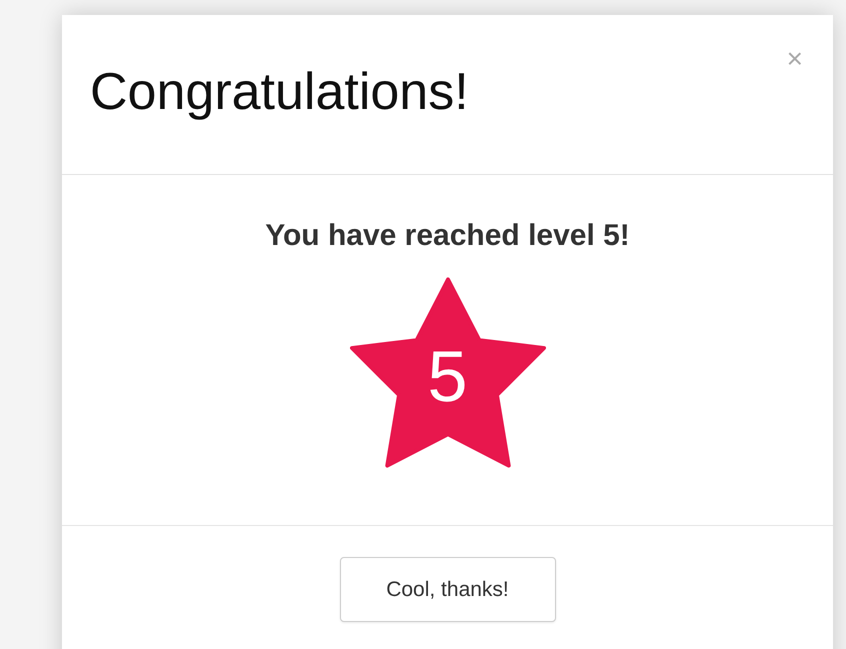 The height and width of the screenshot is (649, 846). What do you see at coordinates (279, 92) in the screenshot?
I see `modal-title: Congratulations!` at bounding box center [279, 92].